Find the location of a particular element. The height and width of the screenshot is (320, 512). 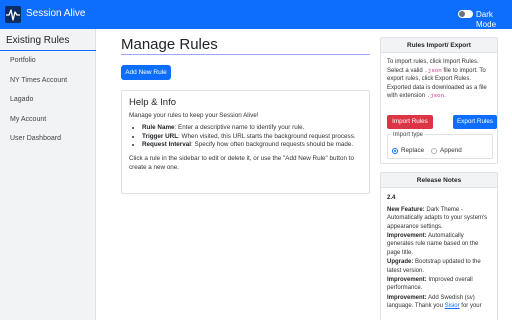

help-term: Trigger URL is located at coordinates (160, 136).